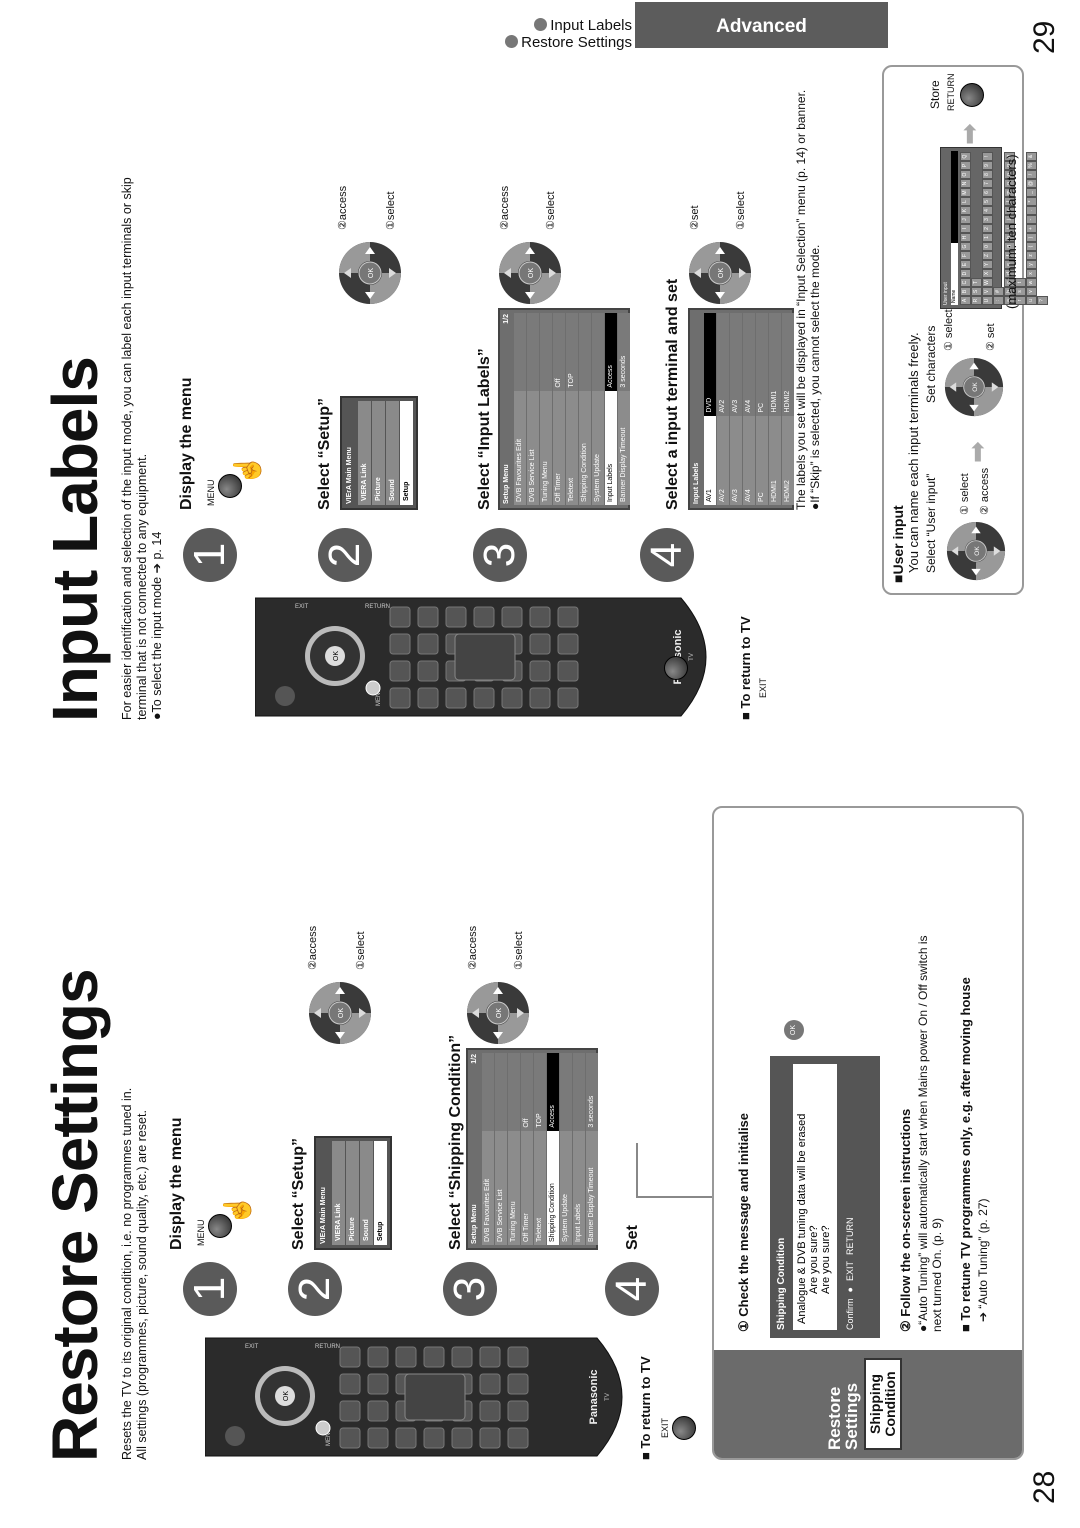 The height and width of the screenshot is (1528, 1080). Describe the element at coordinates (762, 409) in the screenshot. I see `menu-row: PC PC` at that location.